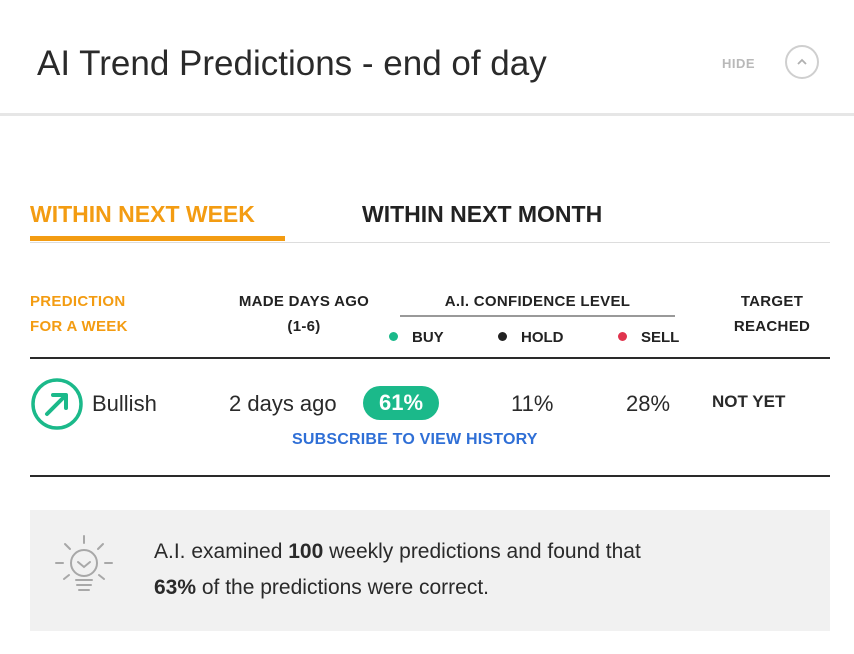  I want to click on insight-text-c: of the predictions were correct., so click(342, 587).